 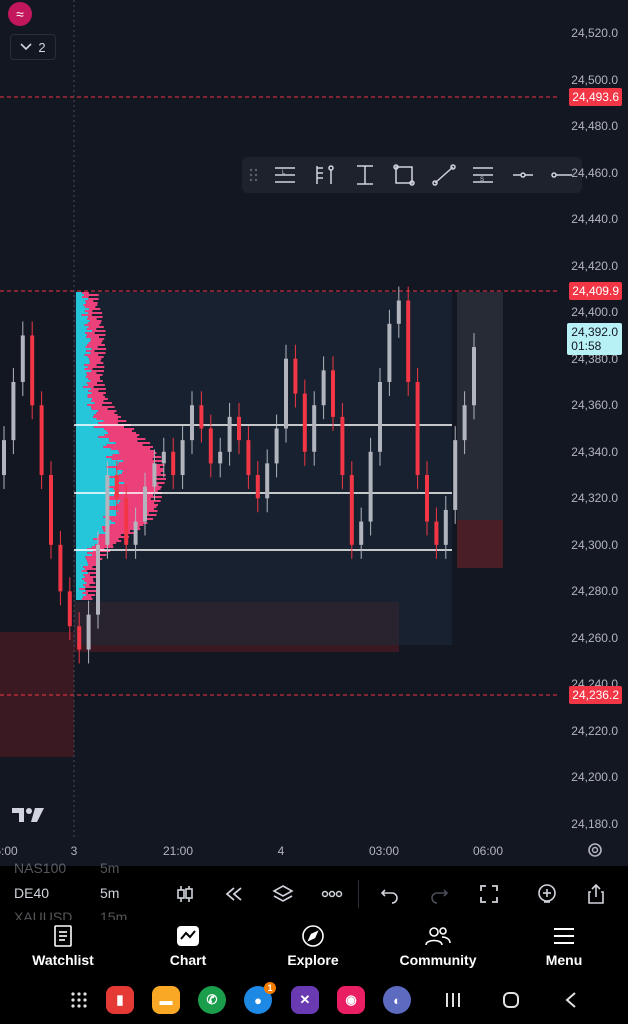 I want to click on short-position-icon: S, so click(x=483, y=175).